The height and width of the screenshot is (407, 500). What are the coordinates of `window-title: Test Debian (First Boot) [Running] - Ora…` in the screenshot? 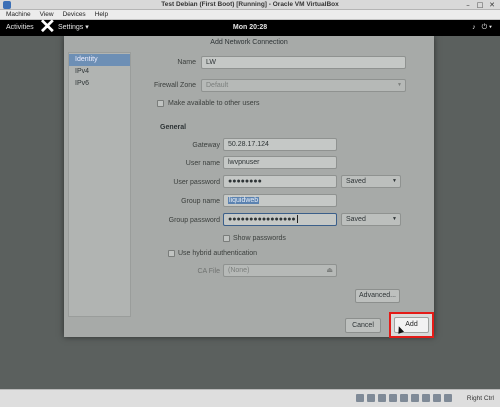 It's located at (250, 4).